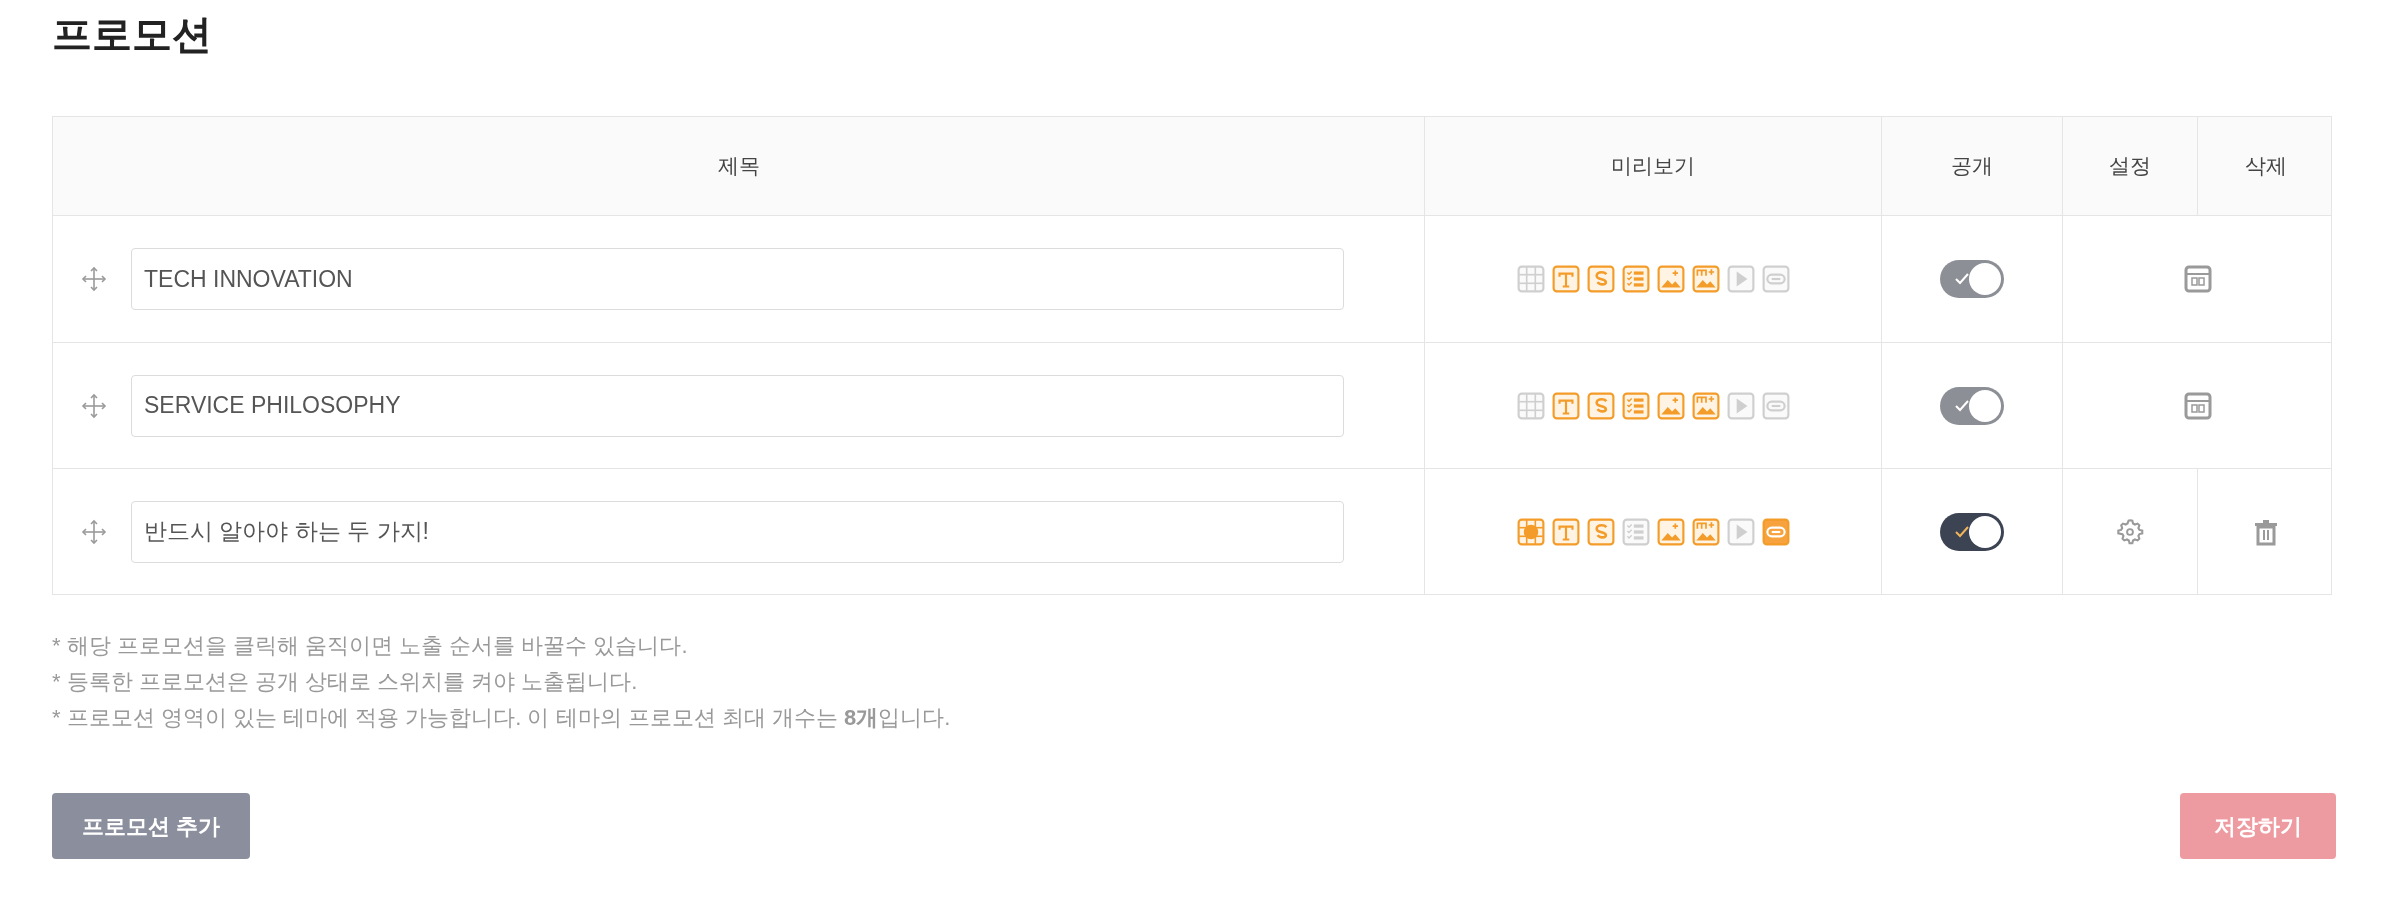 This screenshot has height=917, width=2388. Describe the element at coordinates (370, 646) in the screenshot. I see `note-text: * 해당 프로모션을 클릭해 움직이면 노출 순서를 바꿀수 있습니다.` at that location.